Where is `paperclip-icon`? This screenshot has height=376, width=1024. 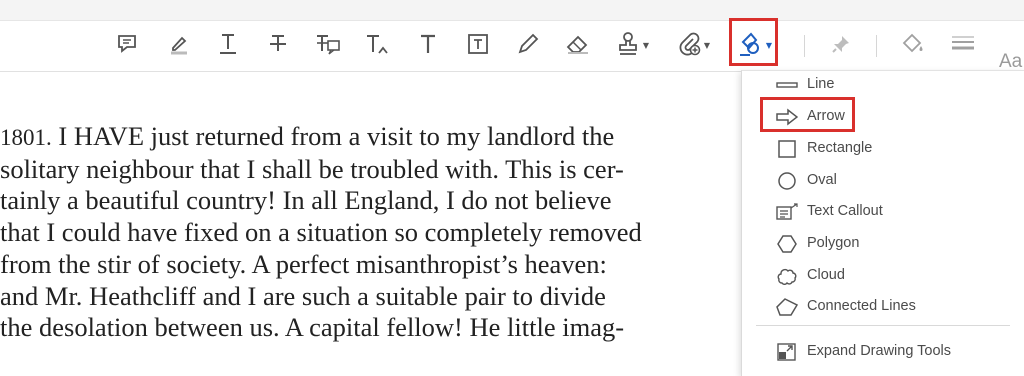 paperclip-icon is located at coordinates (690, 44).